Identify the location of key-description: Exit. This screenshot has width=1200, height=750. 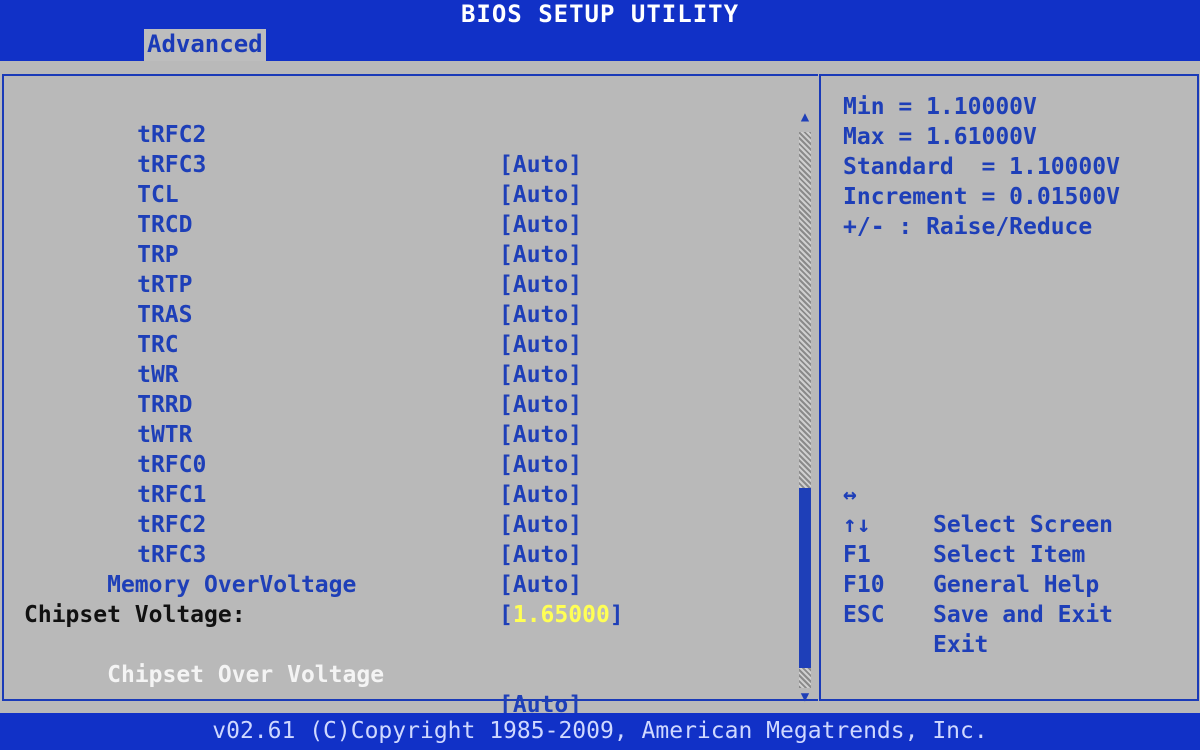
(961, 645).